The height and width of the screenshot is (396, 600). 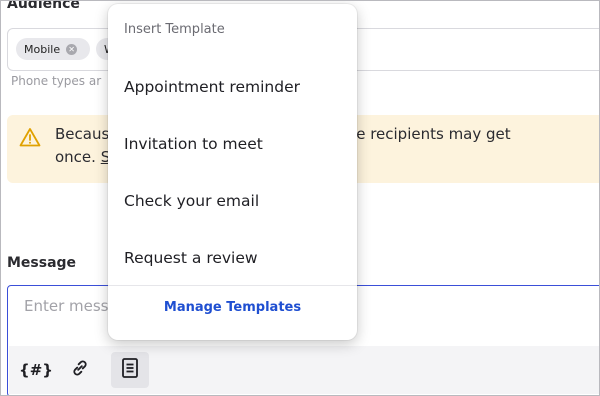 What do you see at coordinates (232, 285) in the screenshot?
I see `menu-divider` at bounding box center [232, 285].